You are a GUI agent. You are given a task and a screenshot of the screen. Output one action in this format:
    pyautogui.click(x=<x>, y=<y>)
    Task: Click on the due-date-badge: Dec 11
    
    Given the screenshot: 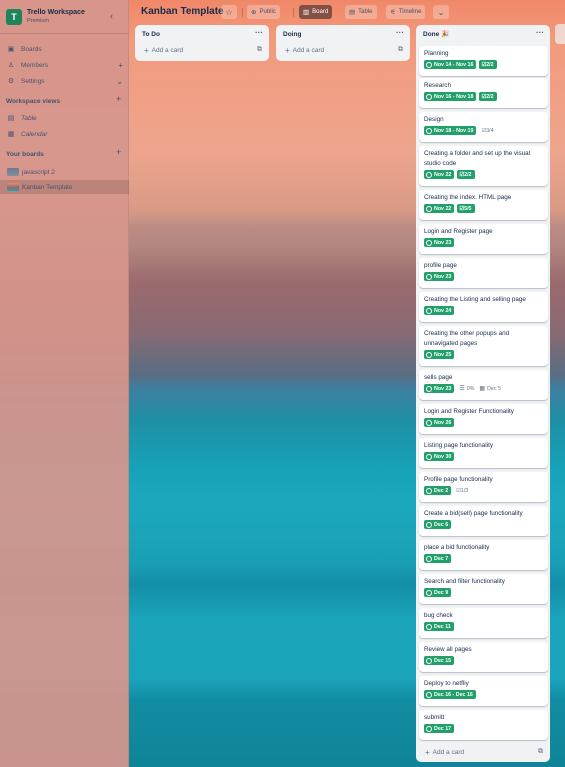 What is the action you would take?
    pyautogui.click(x=439, y=626)
    